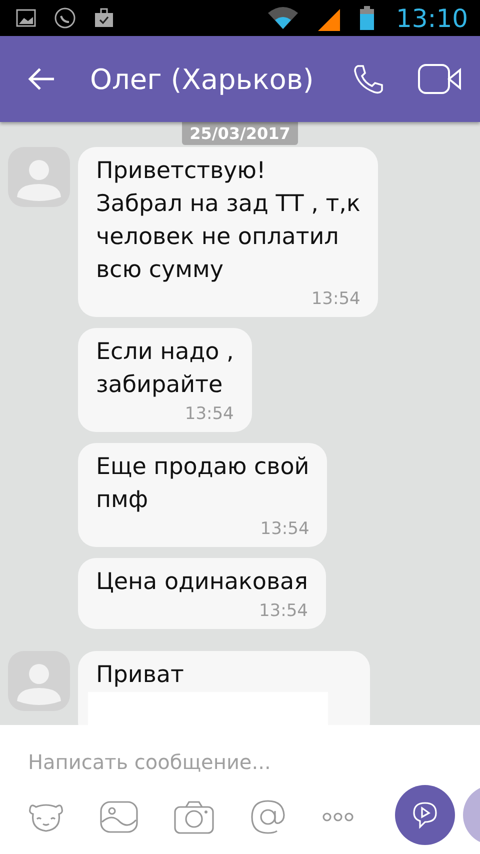 The height and width of the screenshot is (854, 480). What do you see at coordinates (140, 675) in the screenshot?
I see `message-text: Приват` at bounding box center [140, 675].